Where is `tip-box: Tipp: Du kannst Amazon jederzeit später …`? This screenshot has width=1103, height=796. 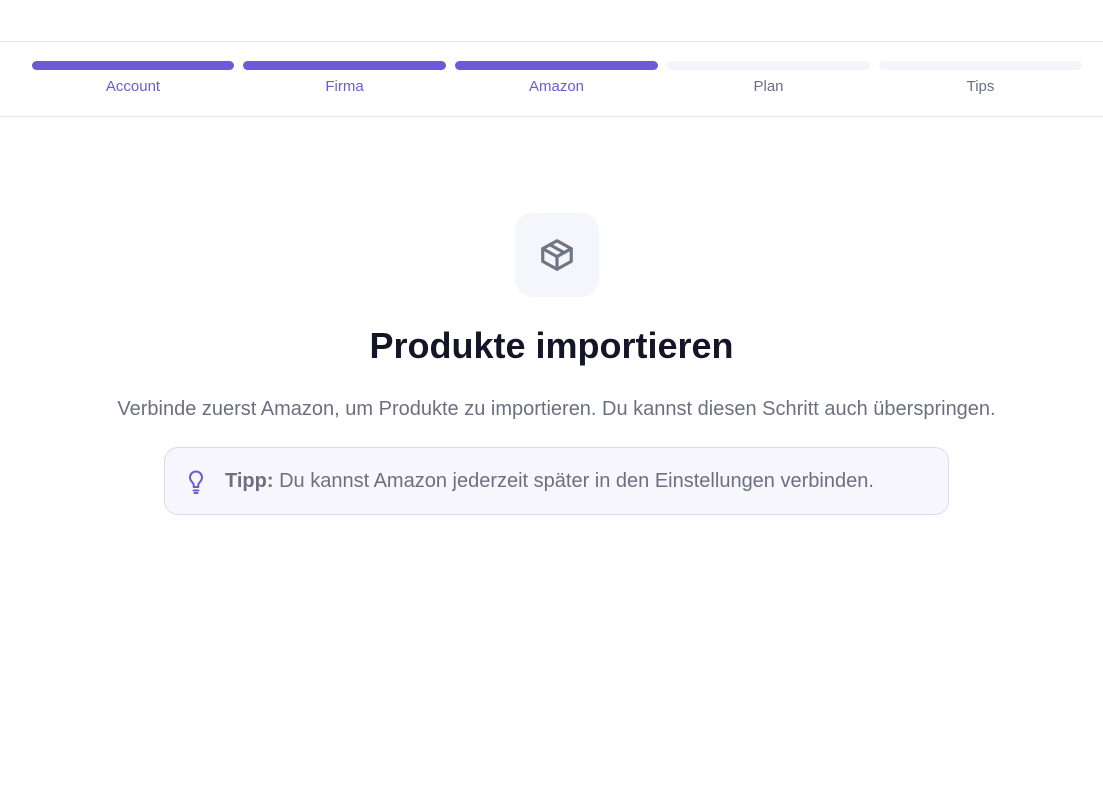 tip-box: Tipp: Du kannst Amazon jederzeit später … is located at coordinates (556, 481).